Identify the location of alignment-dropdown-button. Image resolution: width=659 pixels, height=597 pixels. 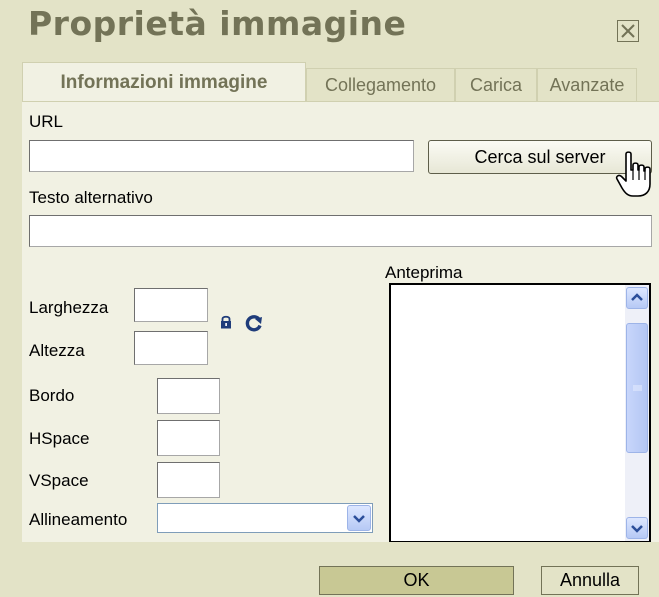
(359, 518).